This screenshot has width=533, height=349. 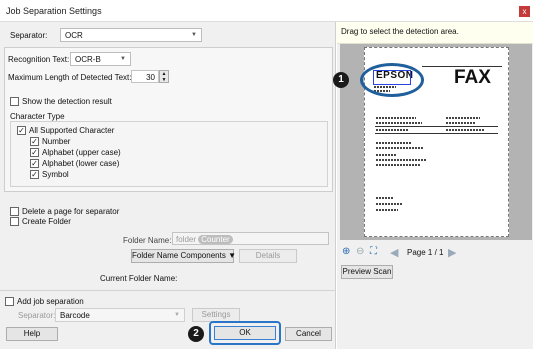 I want to click on uppercase-checkbox: ✓, so click(x=34, y=152).